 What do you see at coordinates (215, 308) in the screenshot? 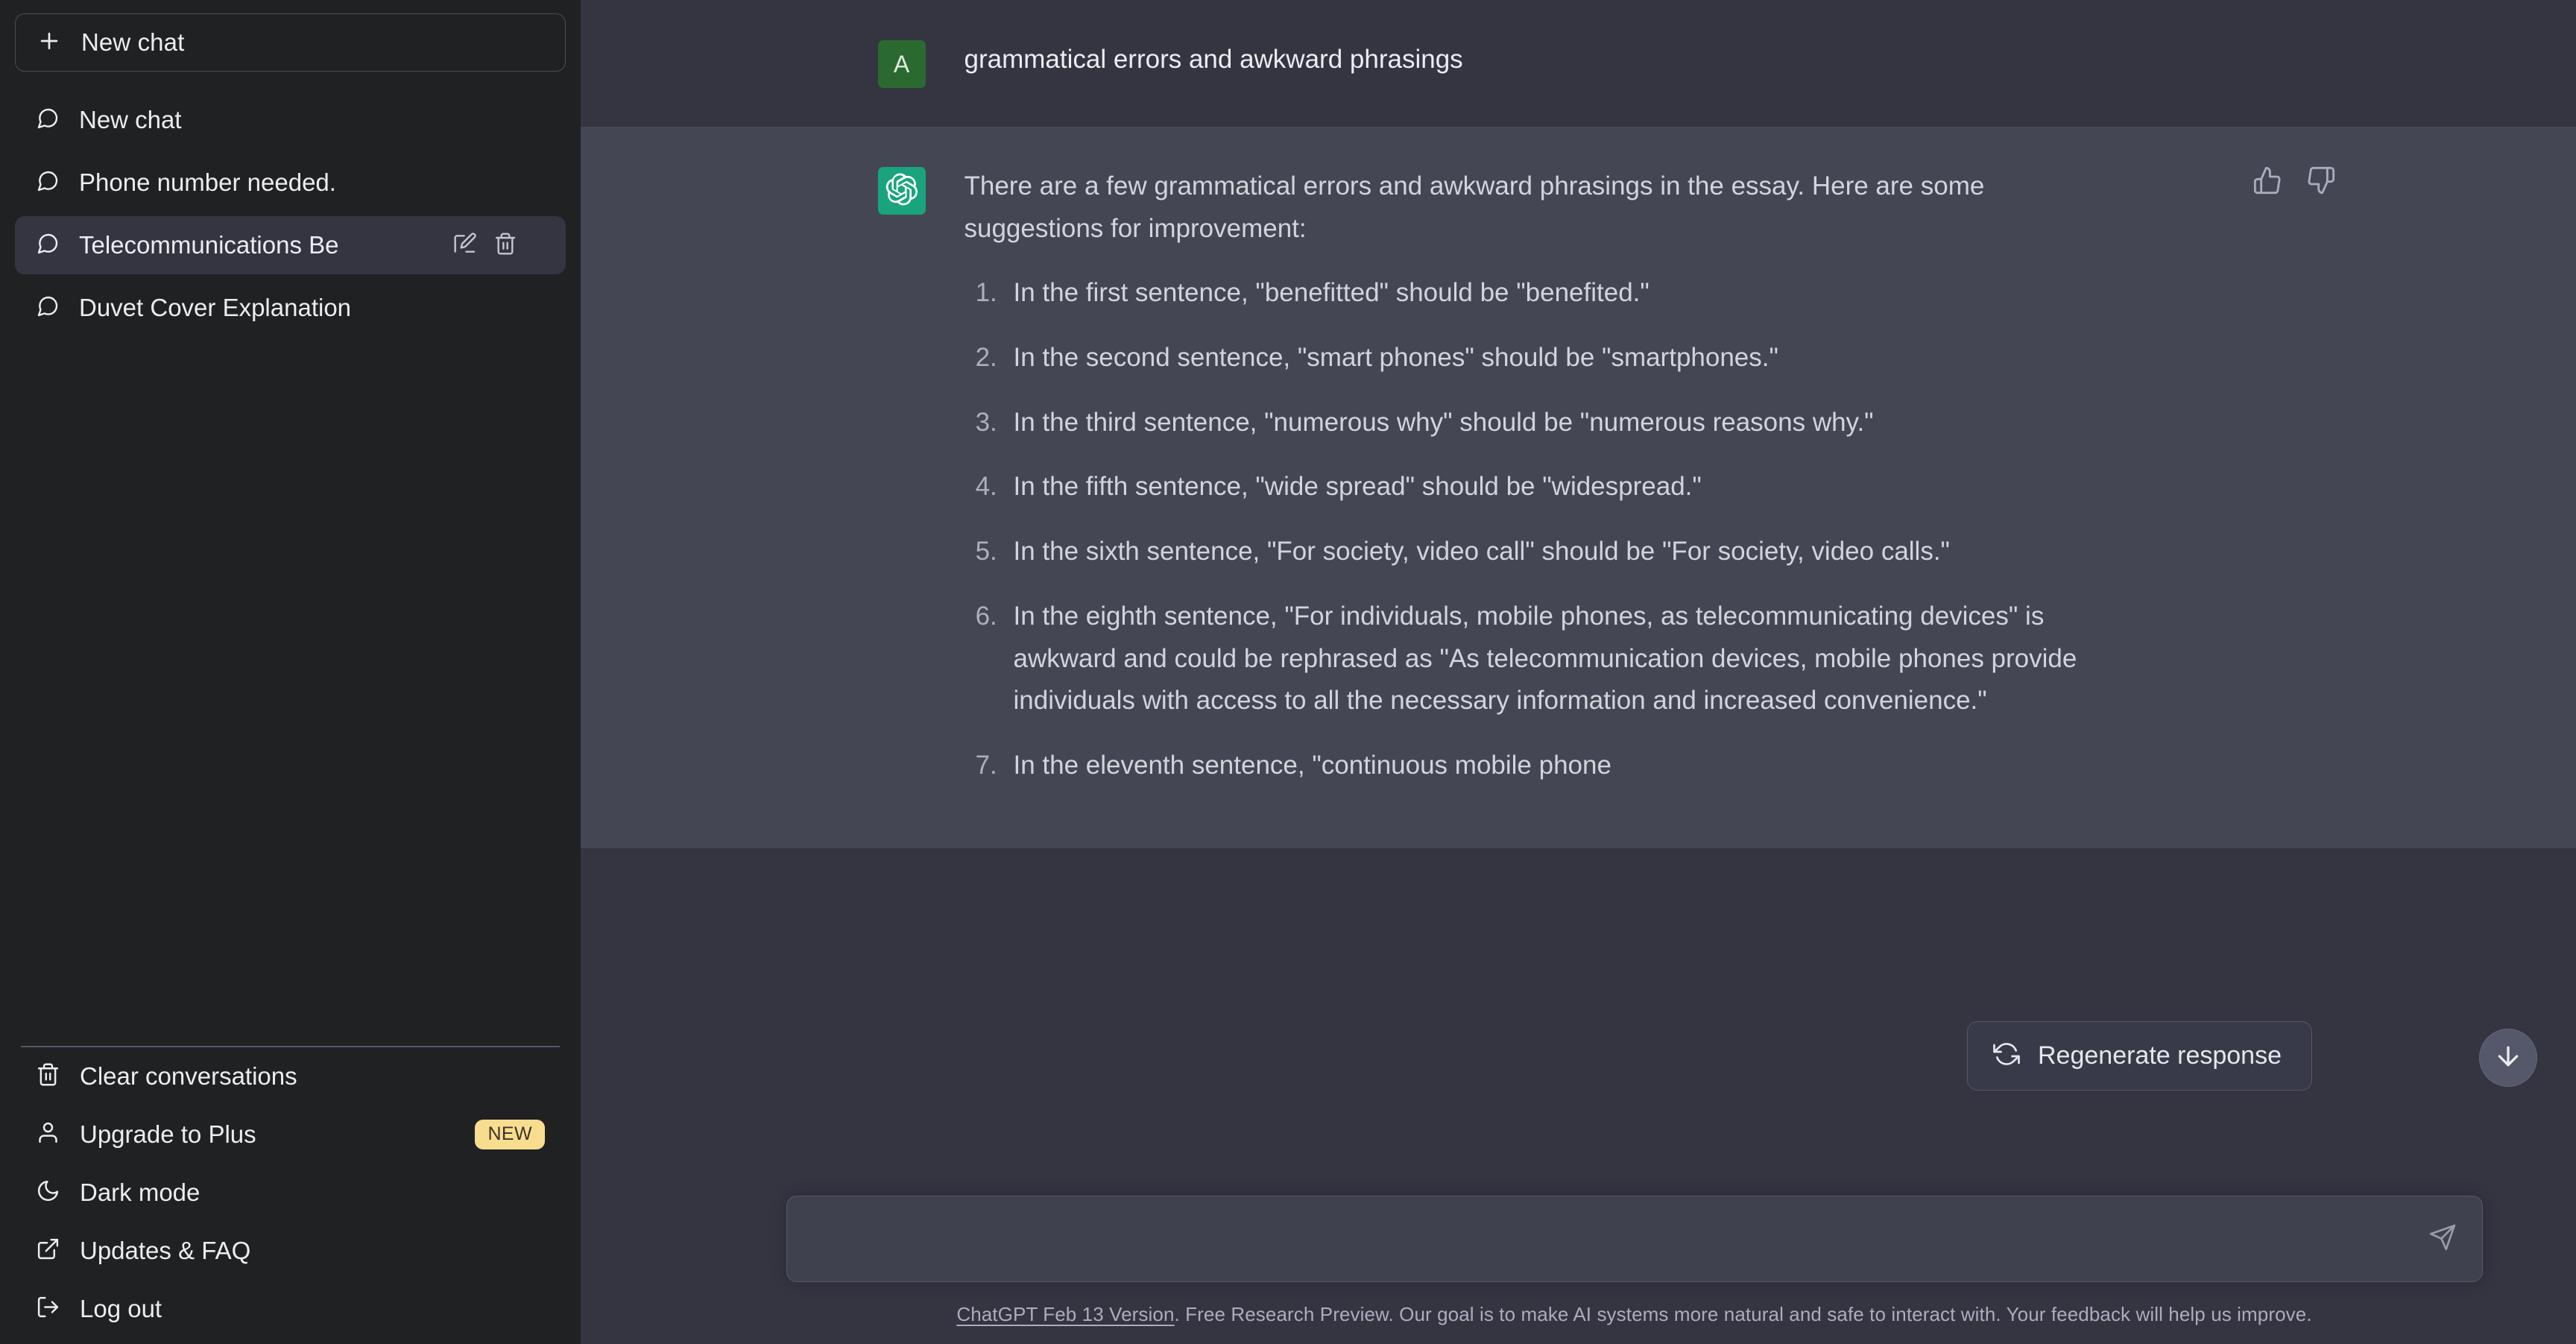
I see `conversation-title: Duvet Cover Explanation` at bounding box center [215, 308].